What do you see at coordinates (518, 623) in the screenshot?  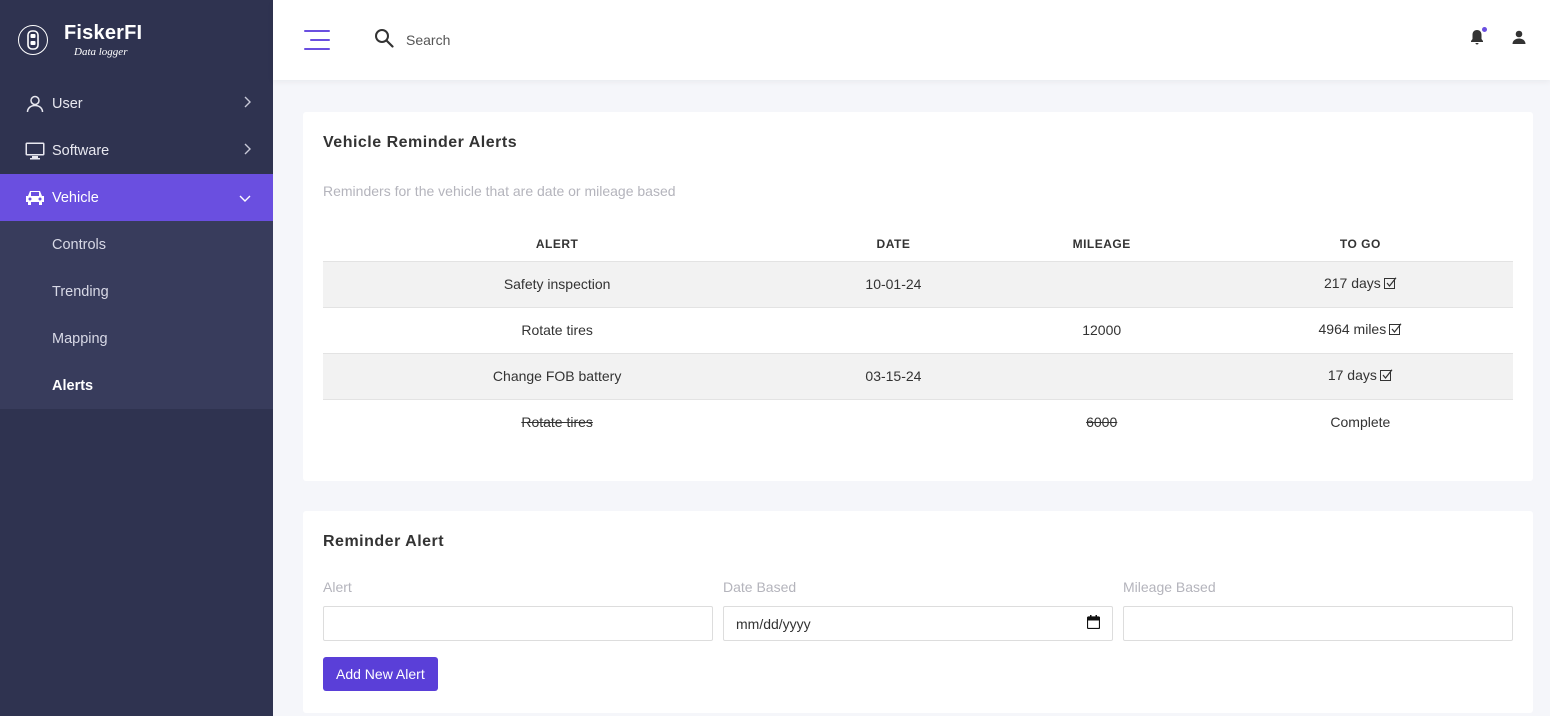 I see `alert-input` at bounding box center [518, 623].